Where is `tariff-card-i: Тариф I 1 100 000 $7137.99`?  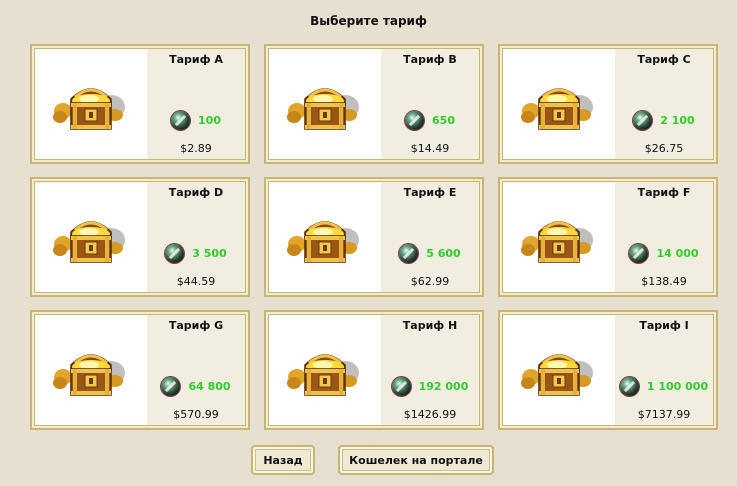 tariff-card-i: Тариф I 1 100 000 $7137.99 is located at coordinates (608, 370).